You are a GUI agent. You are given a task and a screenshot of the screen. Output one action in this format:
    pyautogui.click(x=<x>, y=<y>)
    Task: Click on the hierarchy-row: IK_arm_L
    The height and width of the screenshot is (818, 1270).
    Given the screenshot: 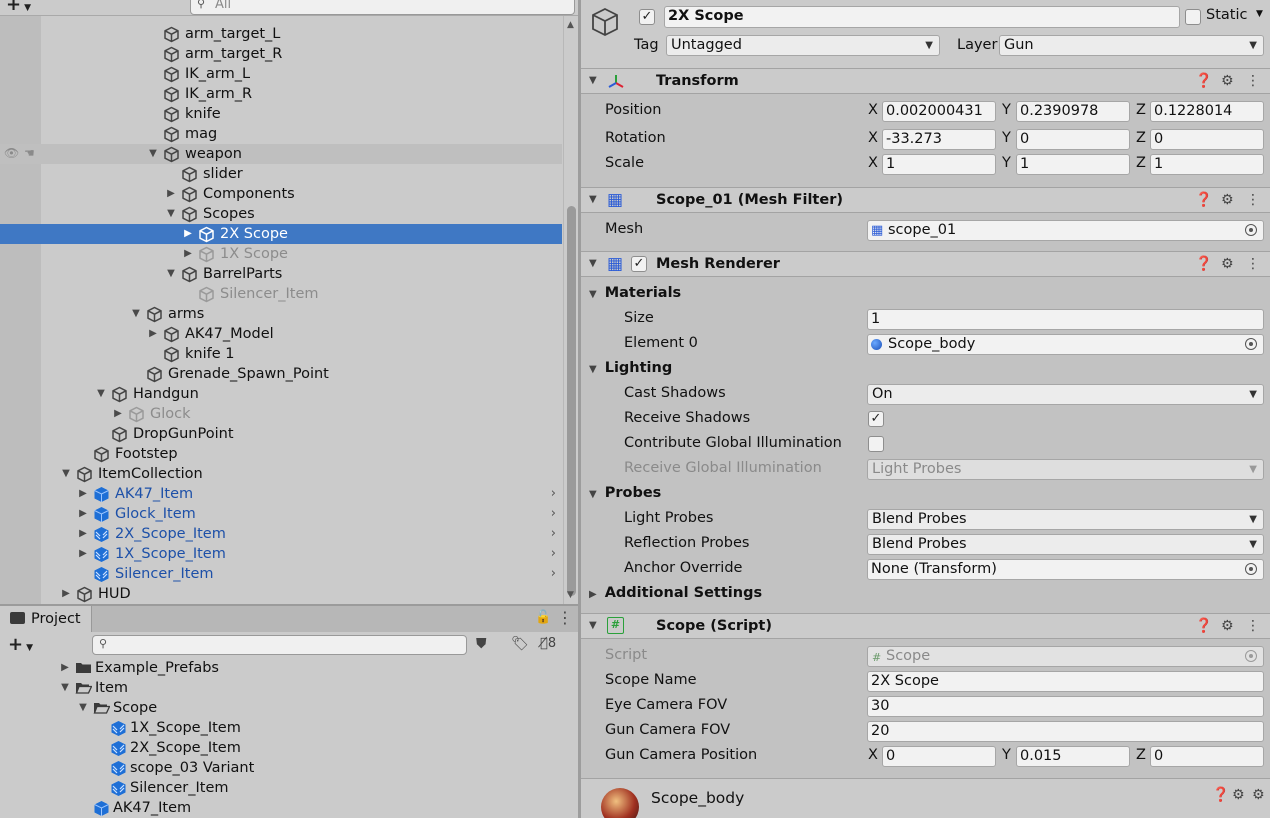 What is the action you would take?
    pyautogui.click(x=281, y=74)
    